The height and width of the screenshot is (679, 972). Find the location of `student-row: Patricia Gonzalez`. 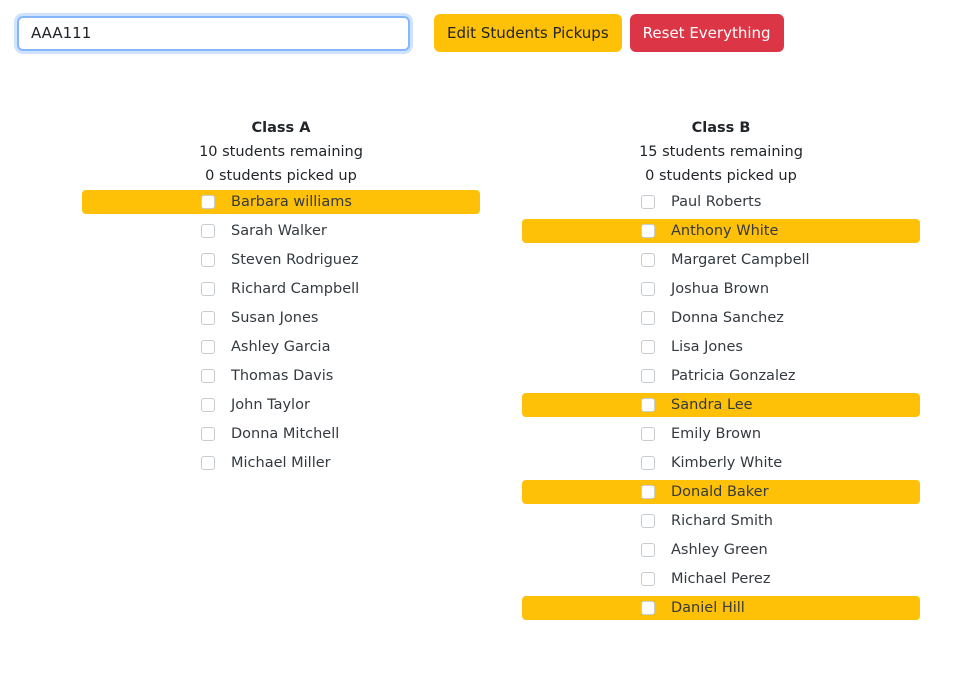

student-row: Patricia Gonzalez is located at coordinates (721, 376).